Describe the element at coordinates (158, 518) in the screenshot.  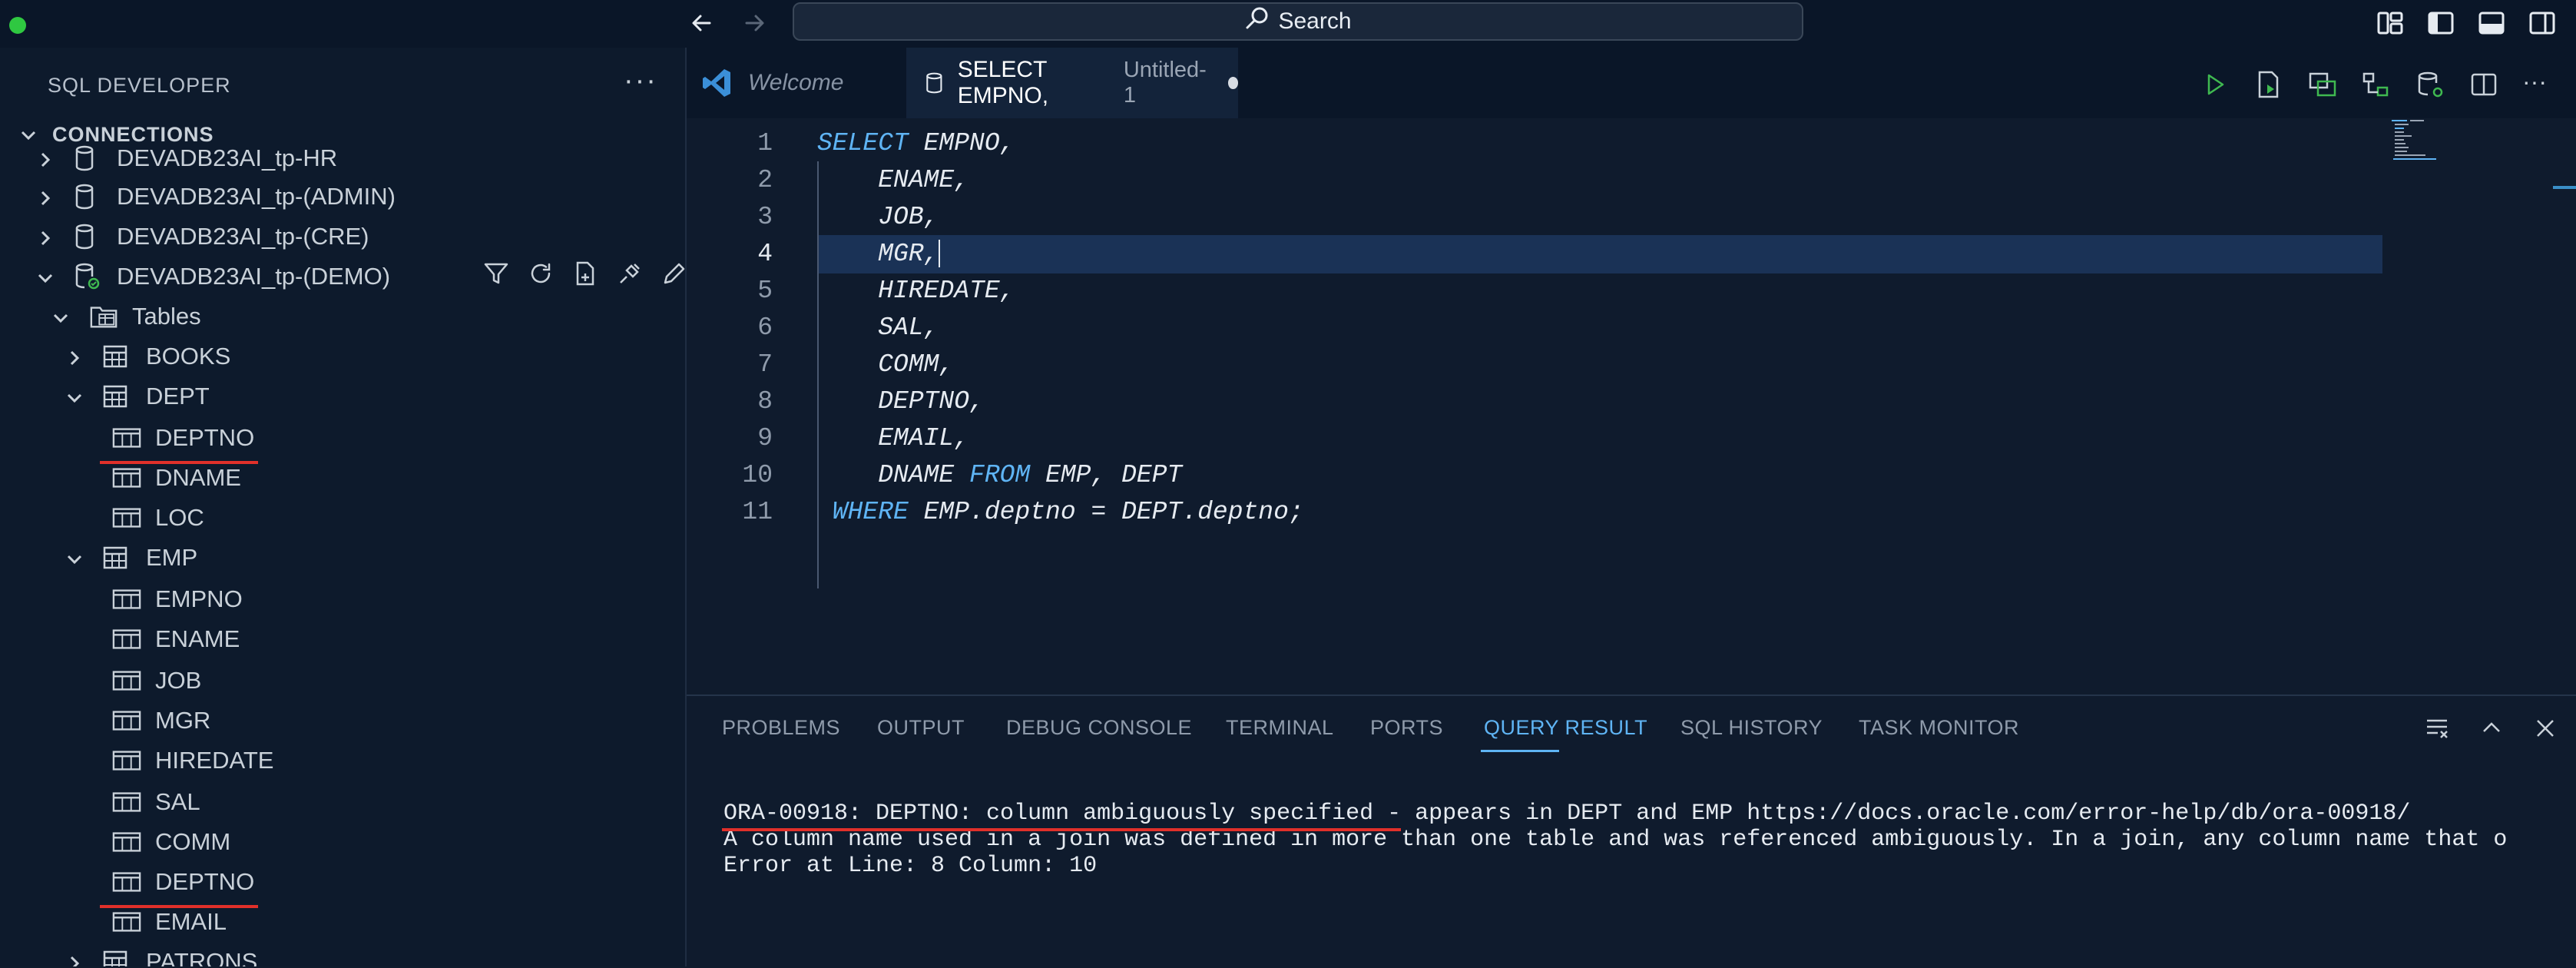
I see `tree-item-column-loc: LOC` at that location.